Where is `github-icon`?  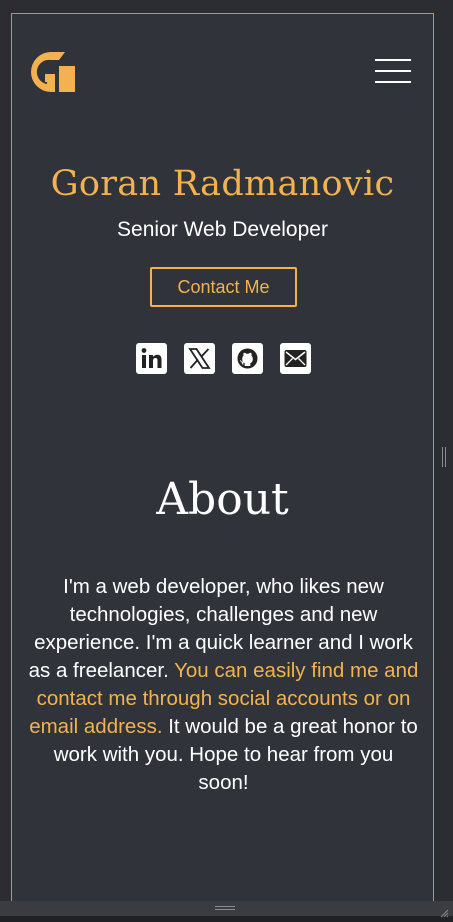
github-icon is located at coordinates (247, 358).